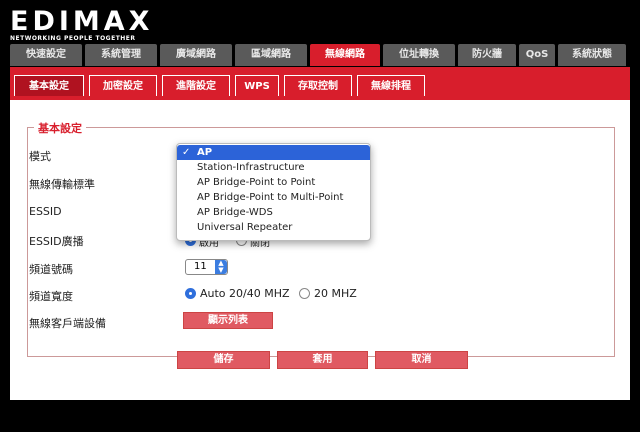  What do you see at coordinates (82, 21) in the screenshot?
I see `logo-text: EDIMAX` at bounding box center [82, 21].